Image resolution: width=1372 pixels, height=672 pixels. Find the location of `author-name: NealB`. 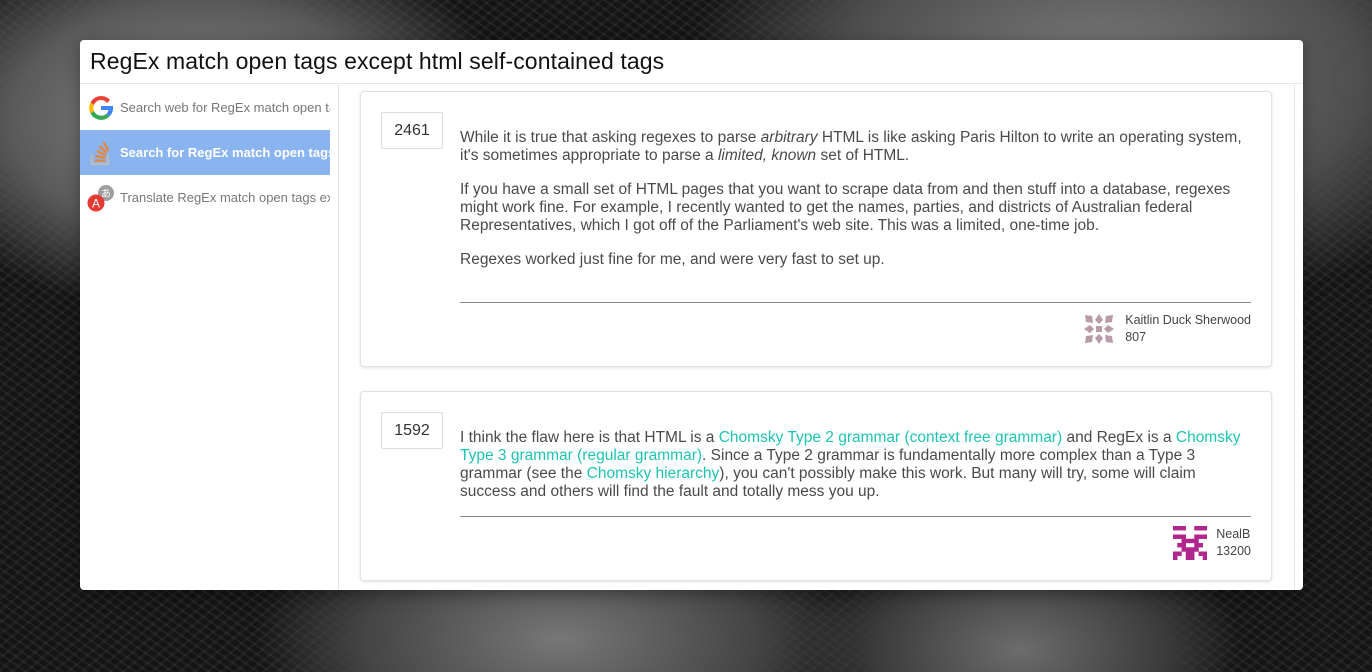

author-name: NealB is located at coordinates (1233, 534).